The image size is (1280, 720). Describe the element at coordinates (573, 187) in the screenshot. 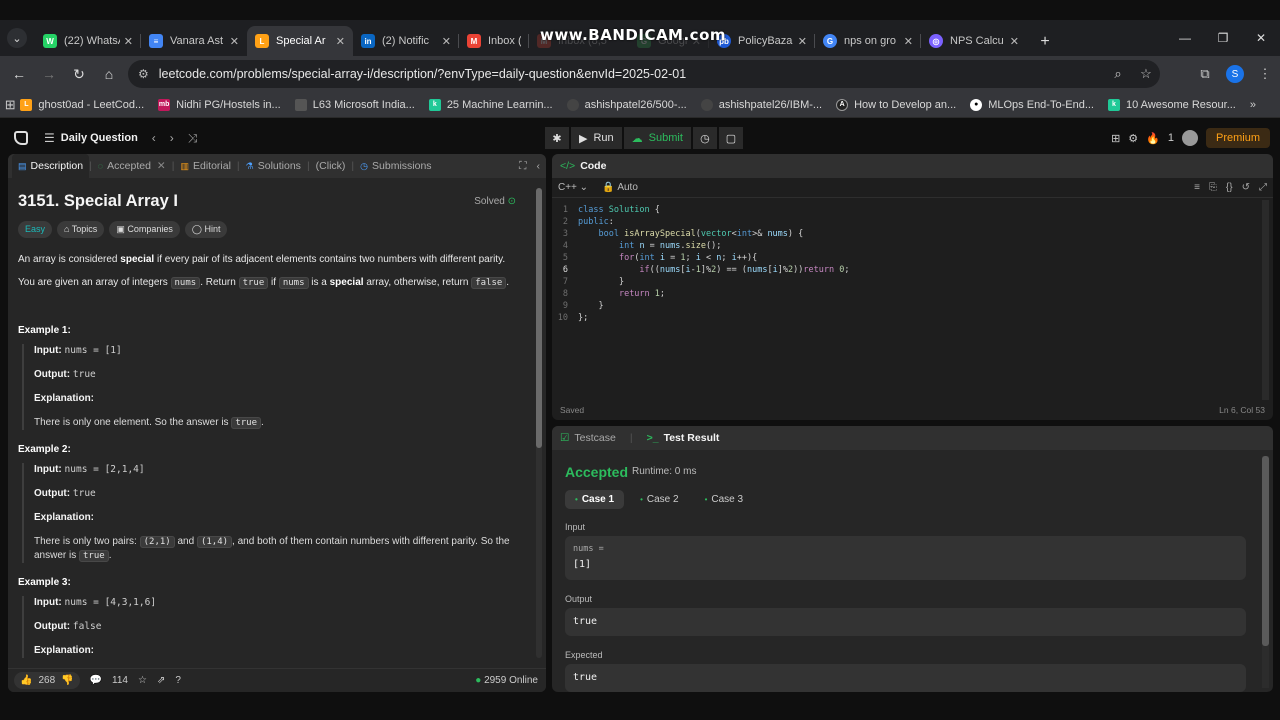

I see `language-select: C++ ⌄` at that location.